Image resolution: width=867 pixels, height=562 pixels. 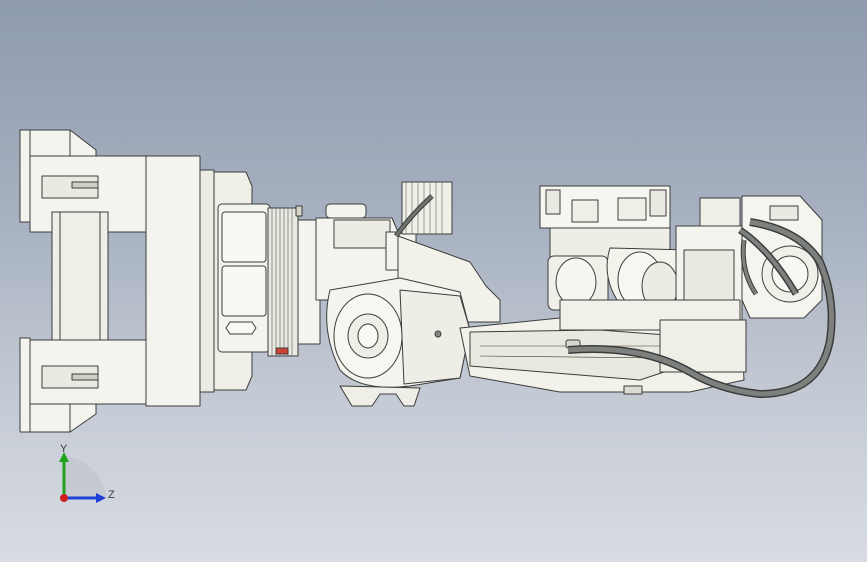 What do you see at coordinates (64, 449) in the screenshot?
I see `y-axis-label: Y` at bounding box center [64, 449].